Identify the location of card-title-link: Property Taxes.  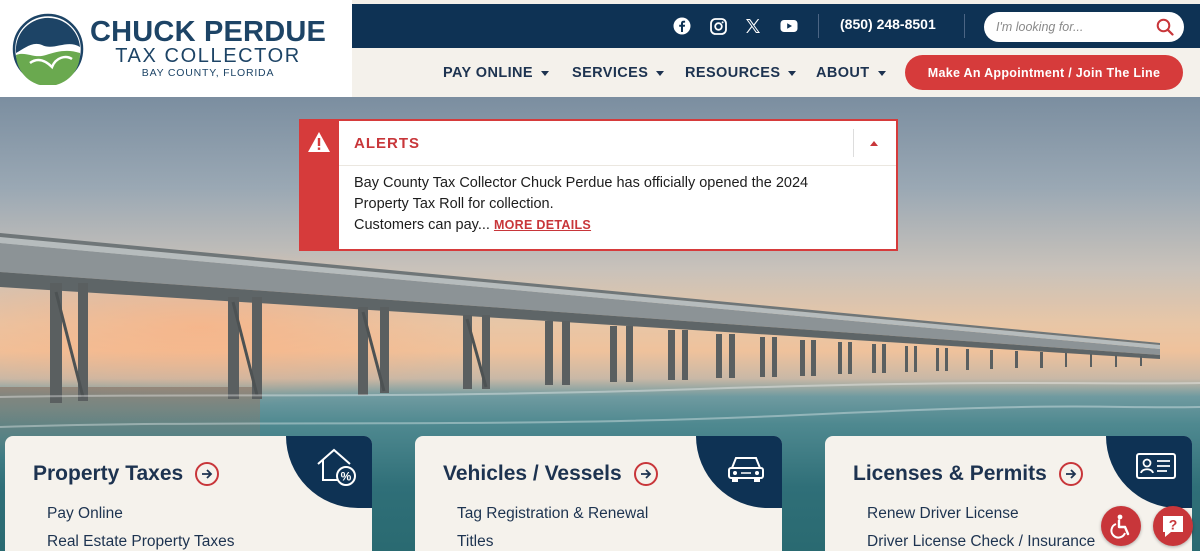
(126, 474).